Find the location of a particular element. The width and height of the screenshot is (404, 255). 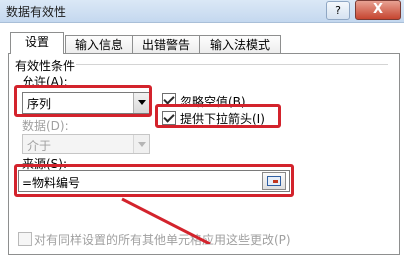

tab-settings: 设置 is located at coordinates (37, 43).